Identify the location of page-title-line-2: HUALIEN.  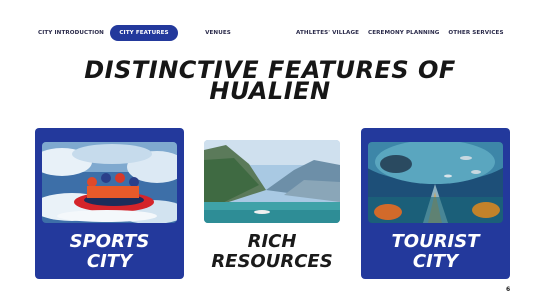
(270, 91).